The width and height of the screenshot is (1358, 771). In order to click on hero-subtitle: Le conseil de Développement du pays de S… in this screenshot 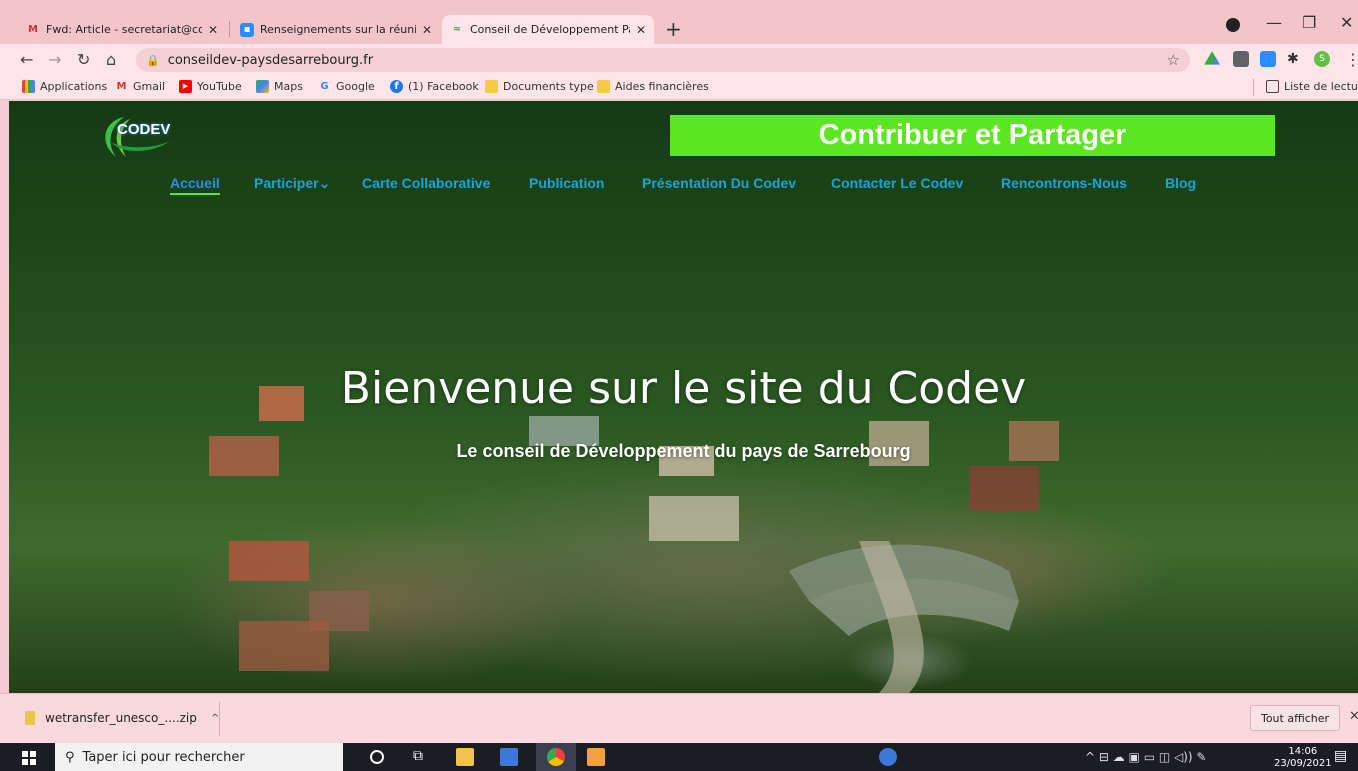, I will do `click(683, 451)`.